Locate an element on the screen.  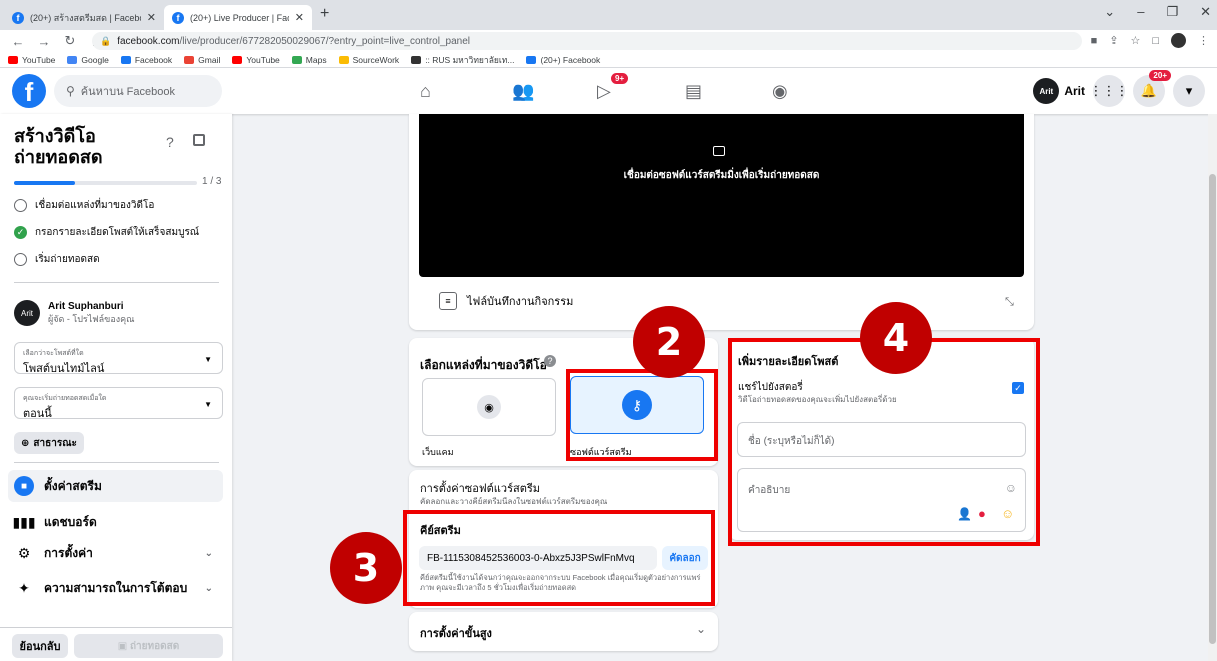
search-input: ⚲ ค้นหาบน Facebook is located at coordinates (138, 91).